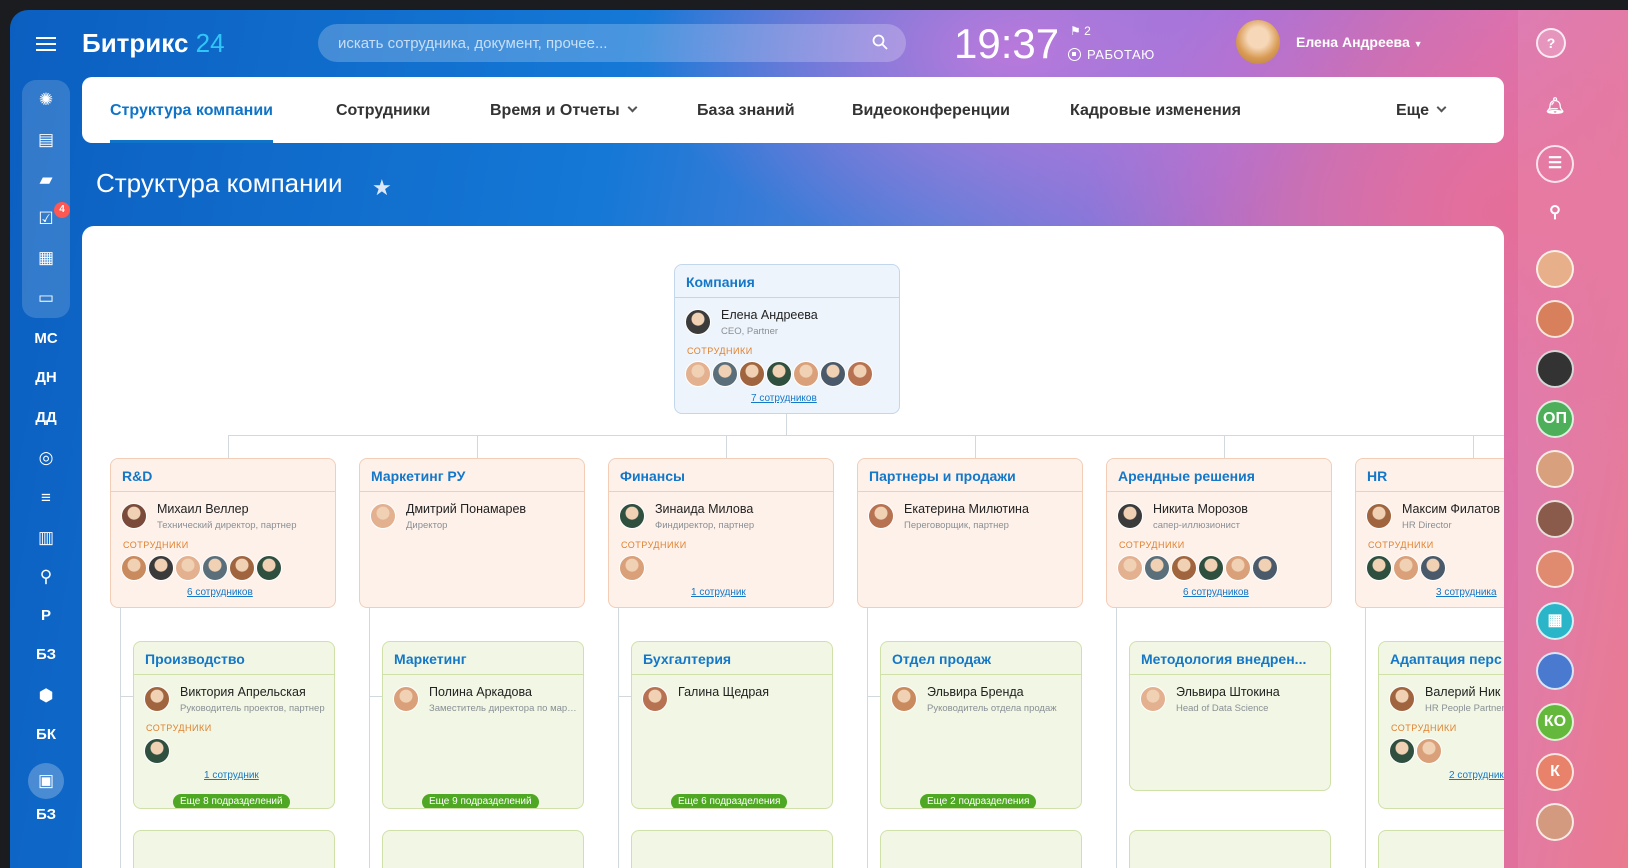  Describe the element at coordinates (383, 110) in the screenshot. I see `tab-employees: Сотрудники` at that location.